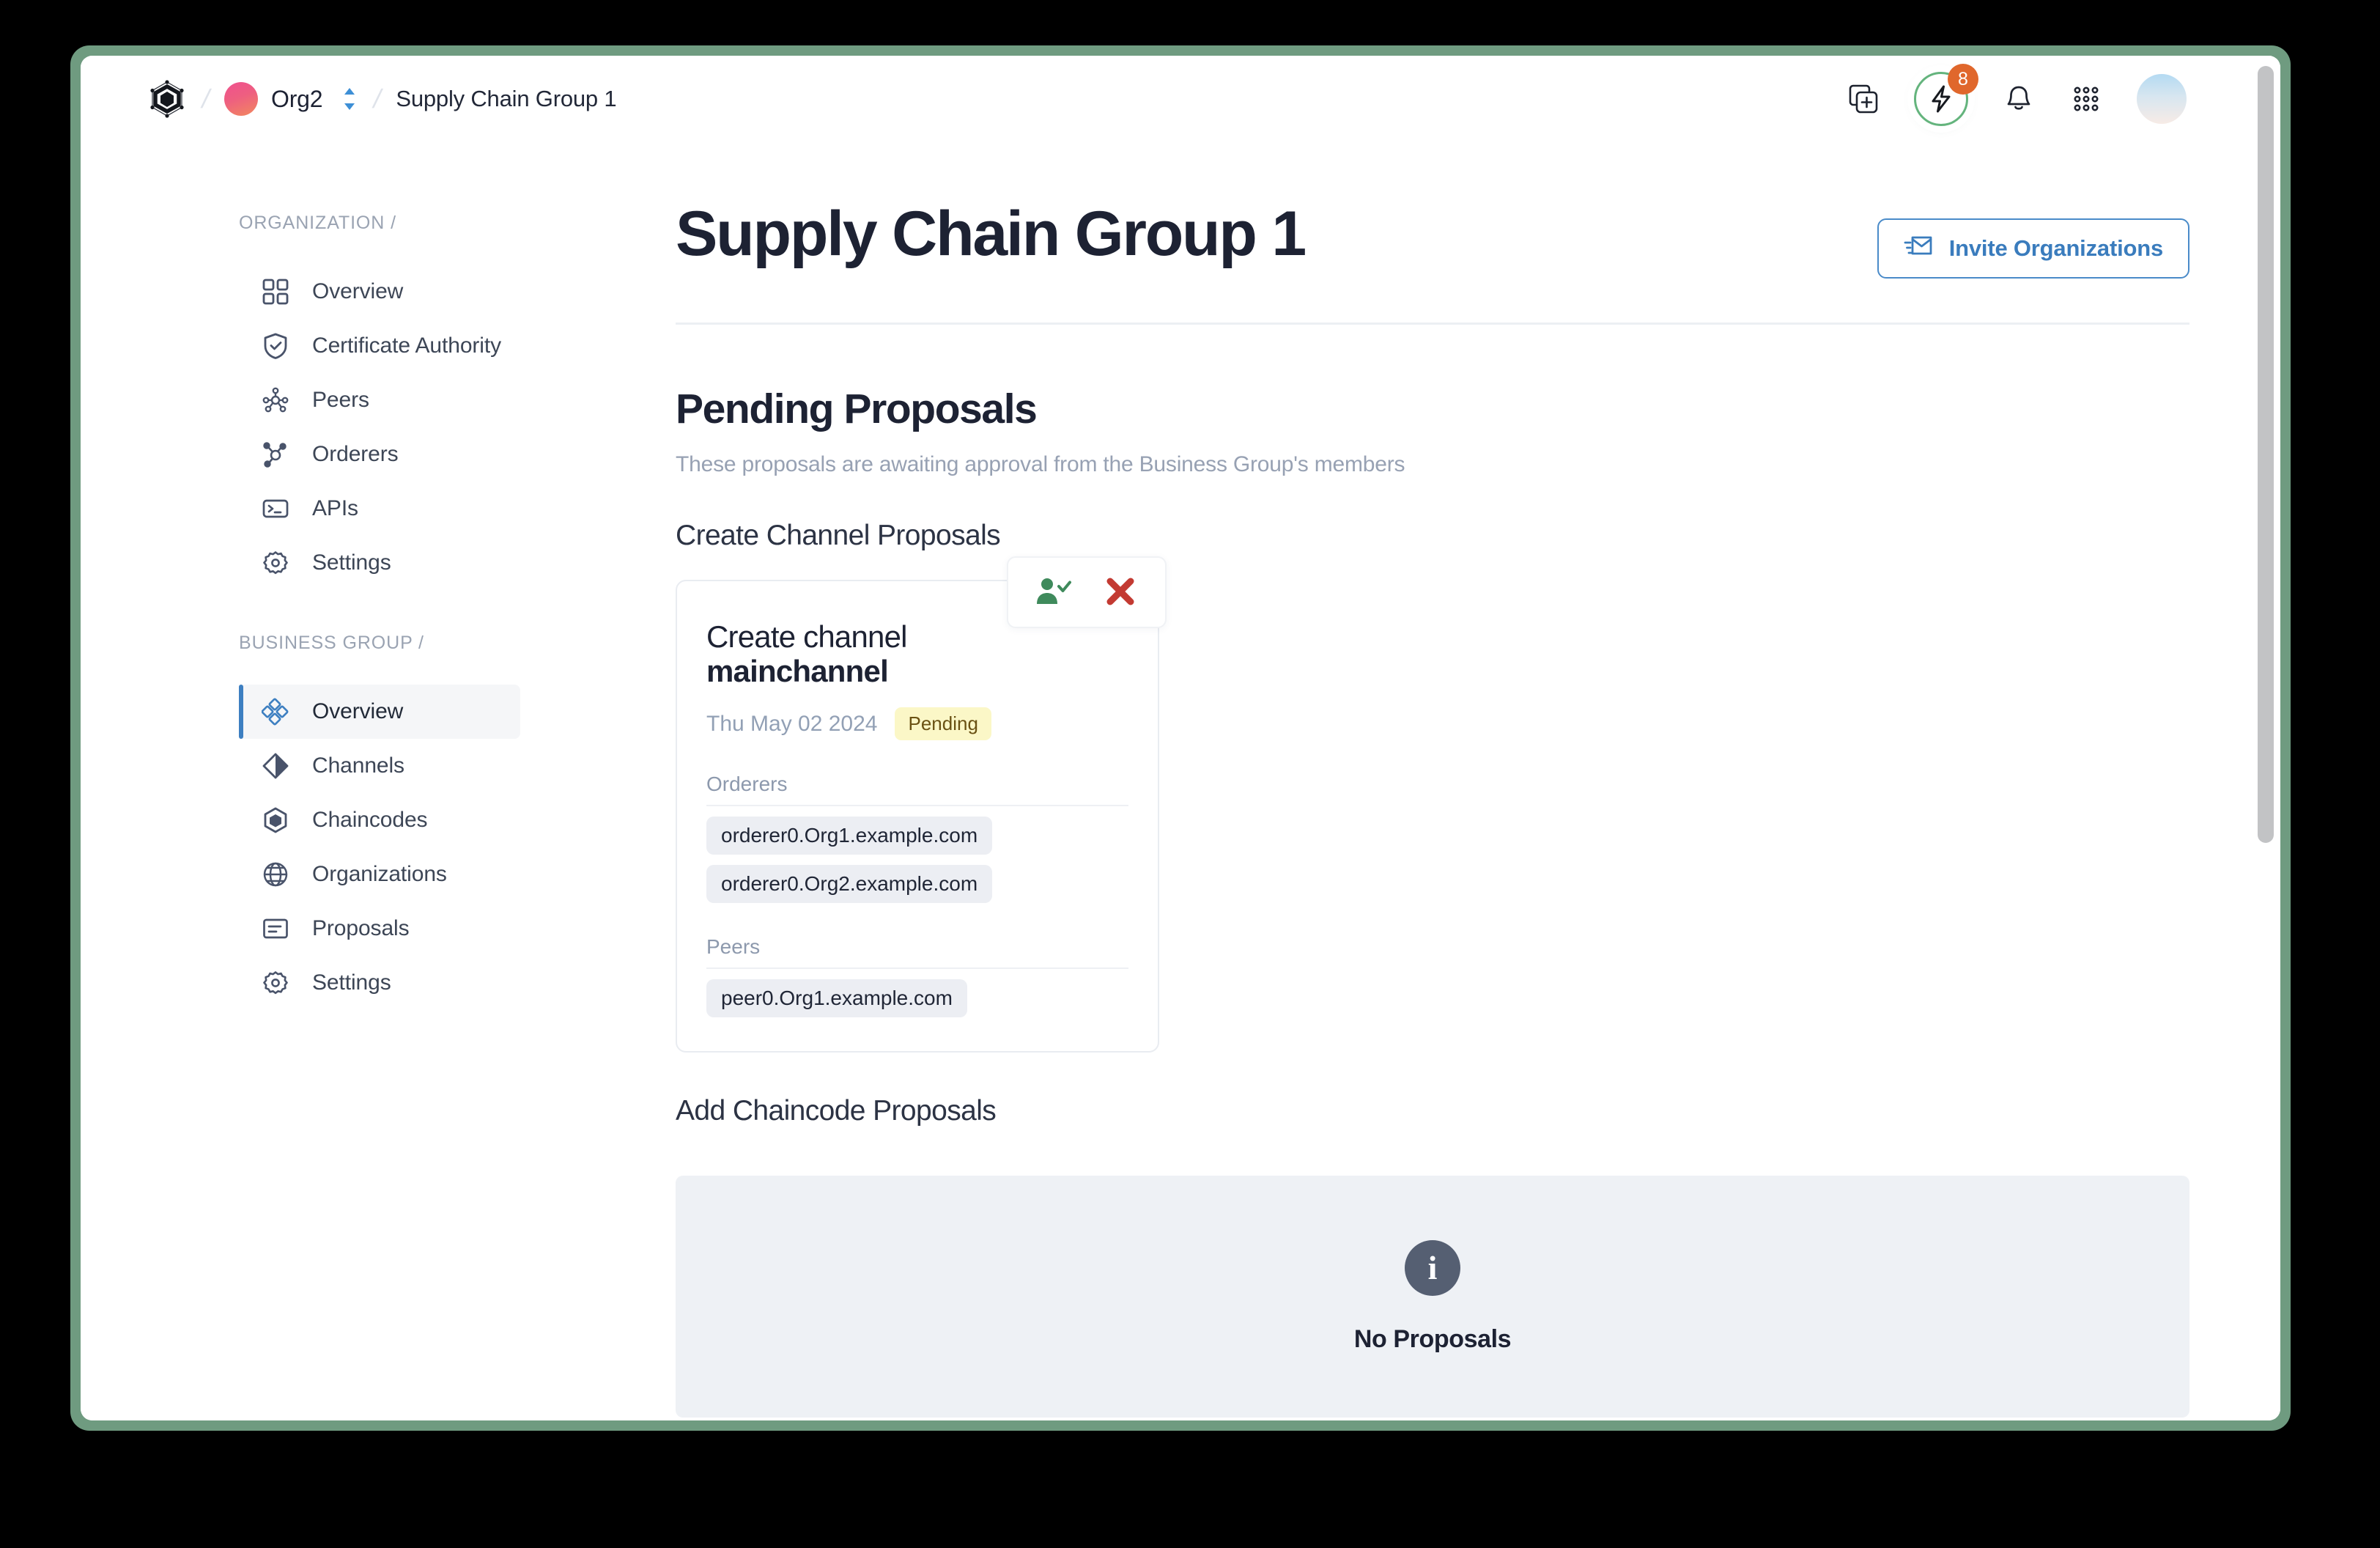  Describe the element at coordinates (358, 765) in the screenshot. I see `sidebar-item-label: Channels` at that location.